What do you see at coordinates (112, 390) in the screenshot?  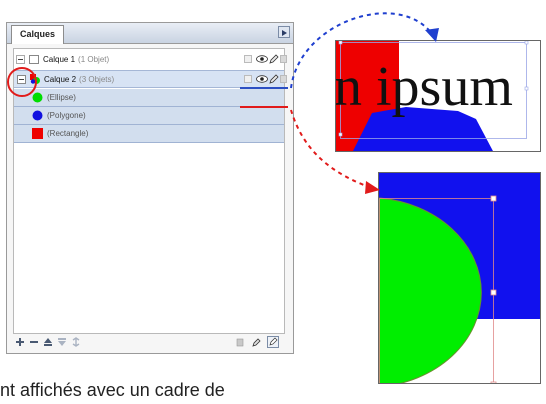 I see `caption-text: nt affichés avec un cadre de` at bounding box center [112, 390].